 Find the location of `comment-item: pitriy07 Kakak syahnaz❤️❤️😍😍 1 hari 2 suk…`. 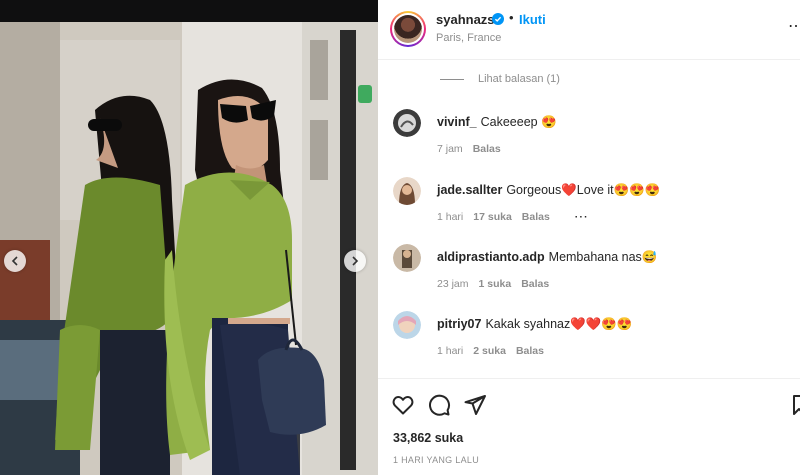

comment-item: pitriy07 Kakak syahnaz❤️❤️😍😍 1 hari 2 suk… is located at coordinates (589, 341).